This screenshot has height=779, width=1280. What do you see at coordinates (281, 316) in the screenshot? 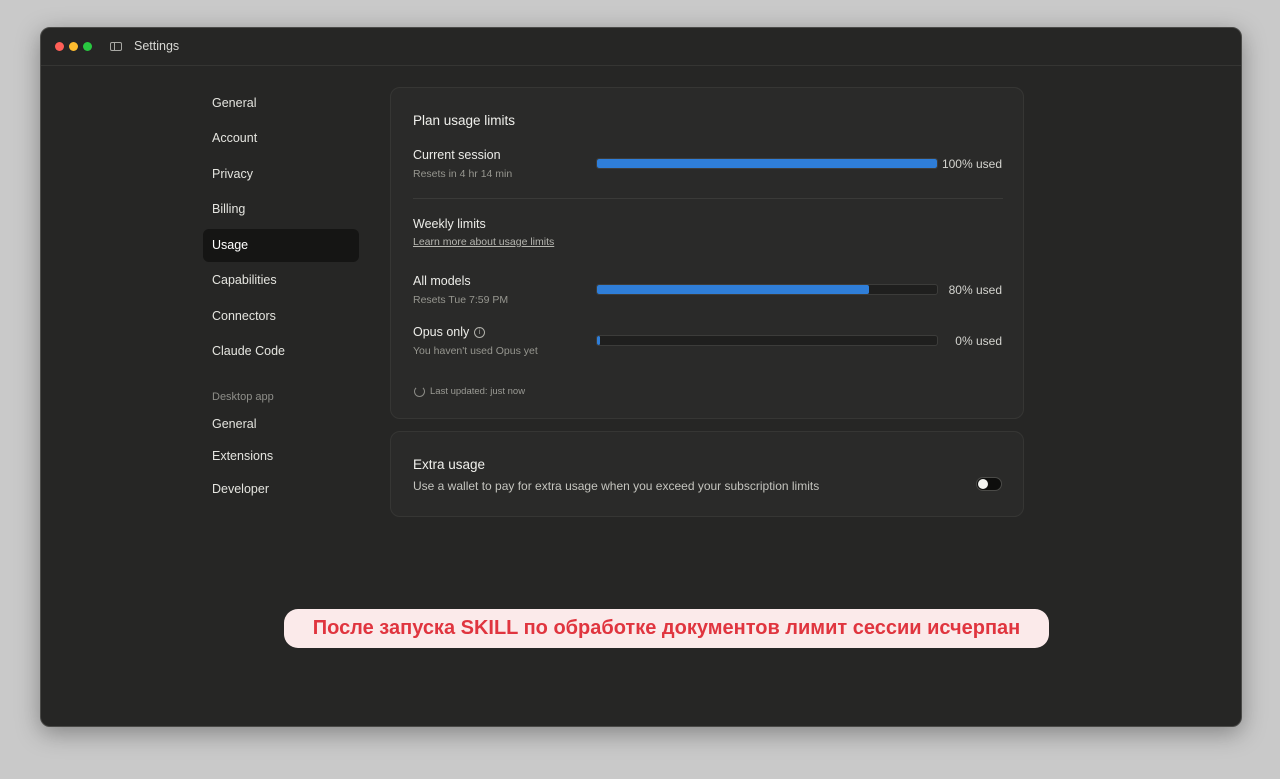
I see `nav-item-connectors: Connectors` at bounding box center [281, 316].